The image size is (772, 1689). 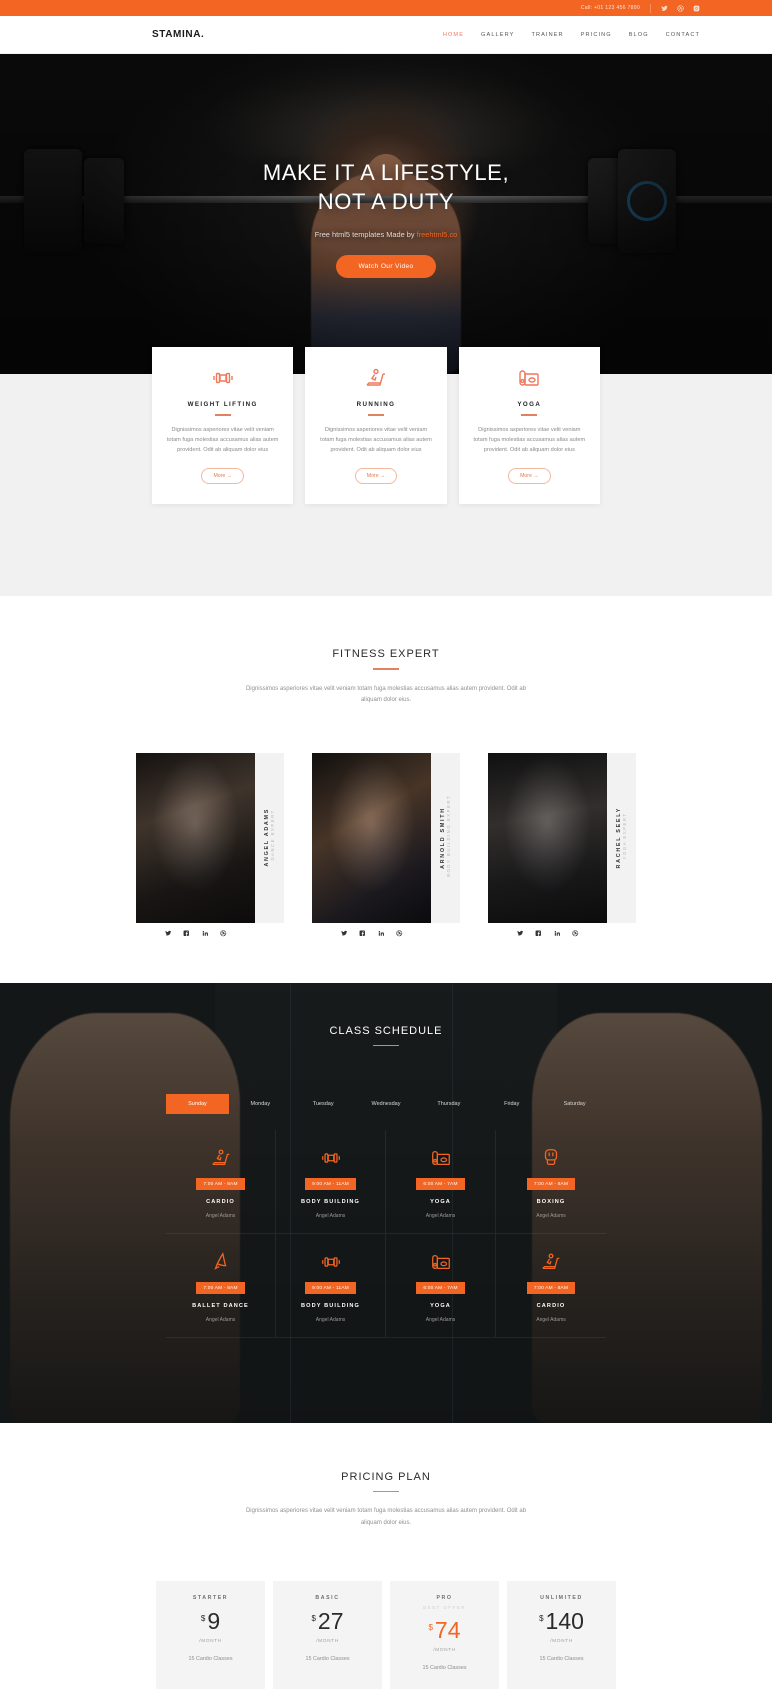 What do you see at coordinates (444, 1598) in the screenshot?
I see `plan-name: PRO` at bounding box center [444, 1598].